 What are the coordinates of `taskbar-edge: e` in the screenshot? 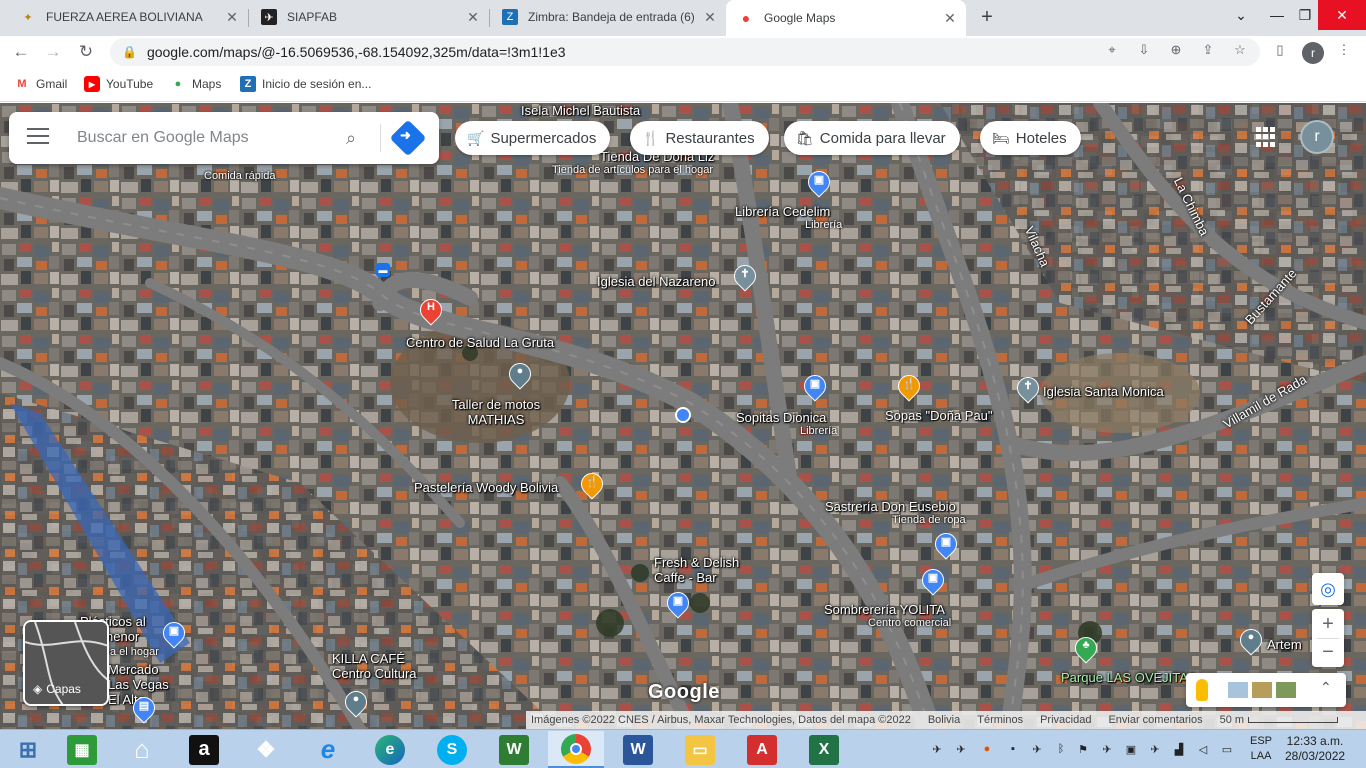 It's located at (390, 749).